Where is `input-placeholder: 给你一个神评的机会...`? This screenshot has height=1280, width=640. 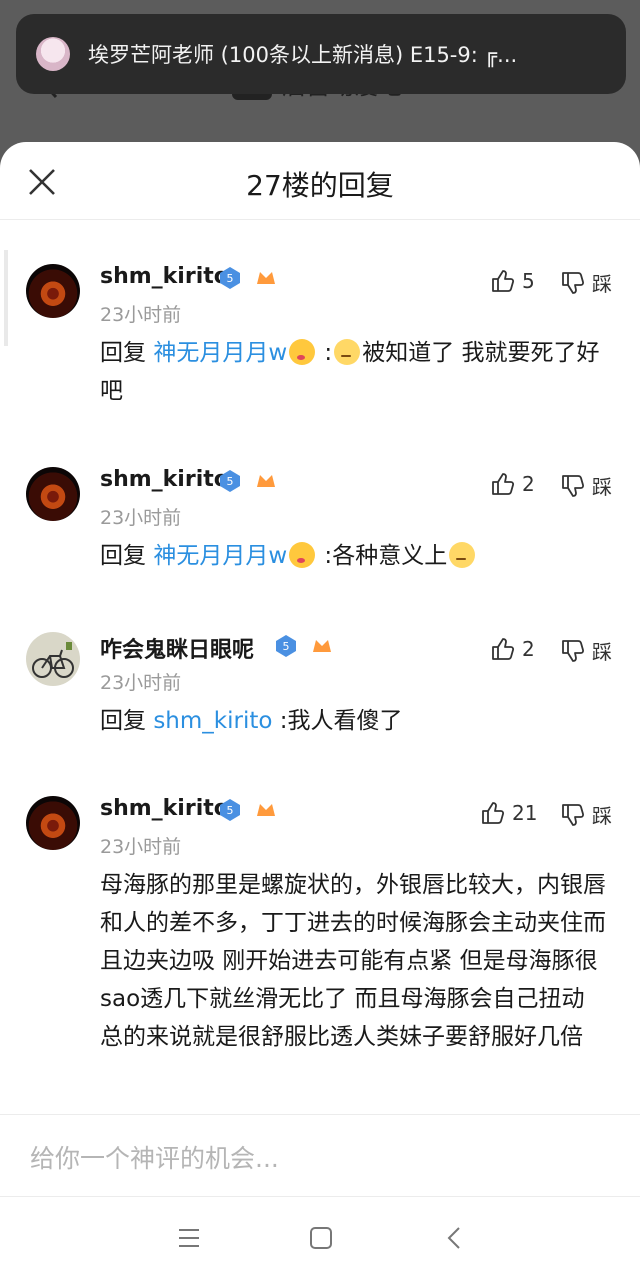 input-placeholder: 给你一个神评的机会... is located at coordinates (154, 1158).